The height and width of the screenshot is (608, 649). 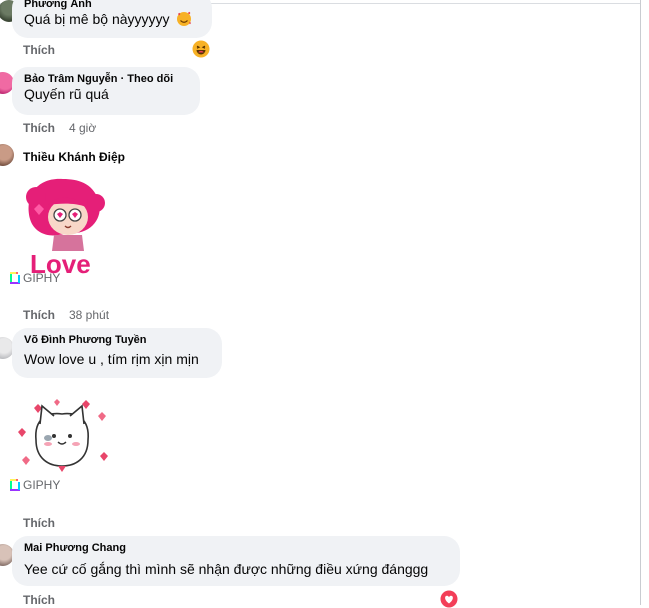 I want to click on cat-hearts-sticker, so click(x=62, y=436).